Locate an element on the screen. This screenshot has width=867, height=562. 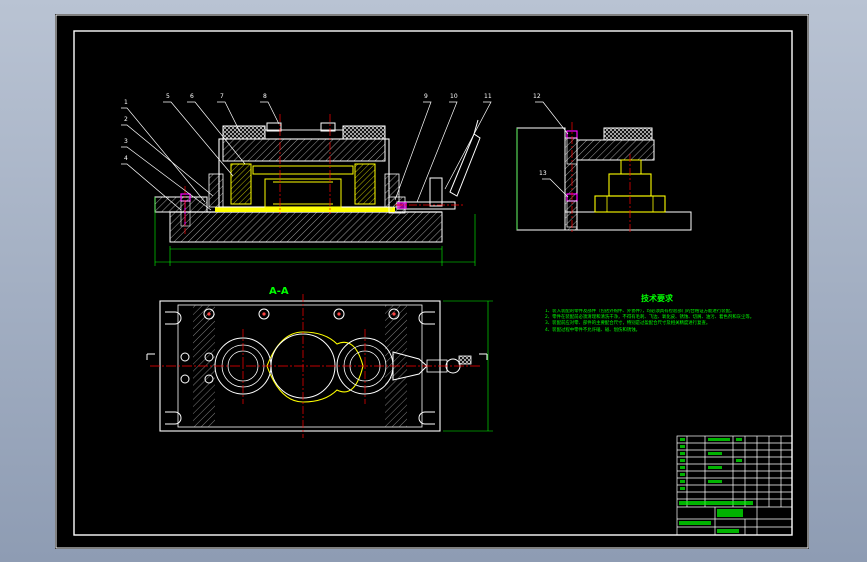
note-item: 4、装配过程中零件不允许磕、碰、划伤和锈蚀。 is located at coordinates (592, 330).